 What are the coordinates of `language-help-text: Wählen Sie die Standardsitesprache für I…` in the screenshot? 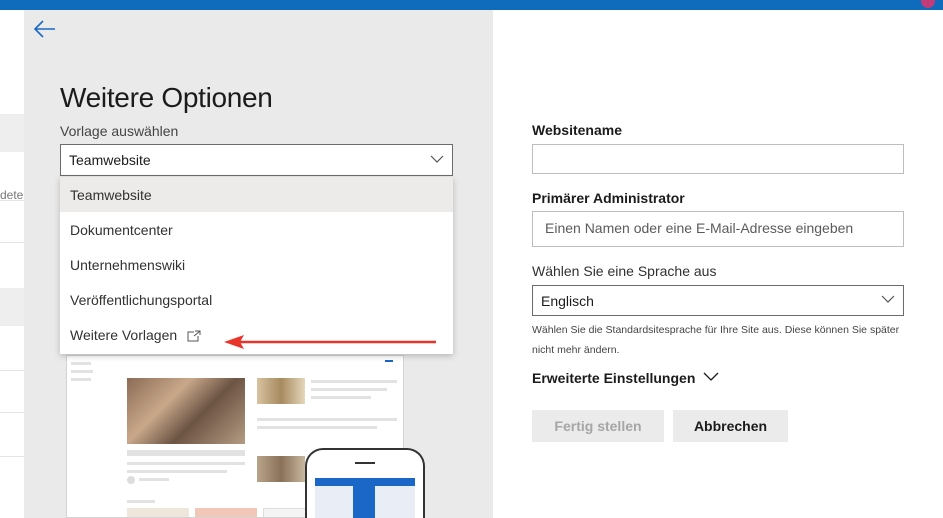 It's located at (716, 340).